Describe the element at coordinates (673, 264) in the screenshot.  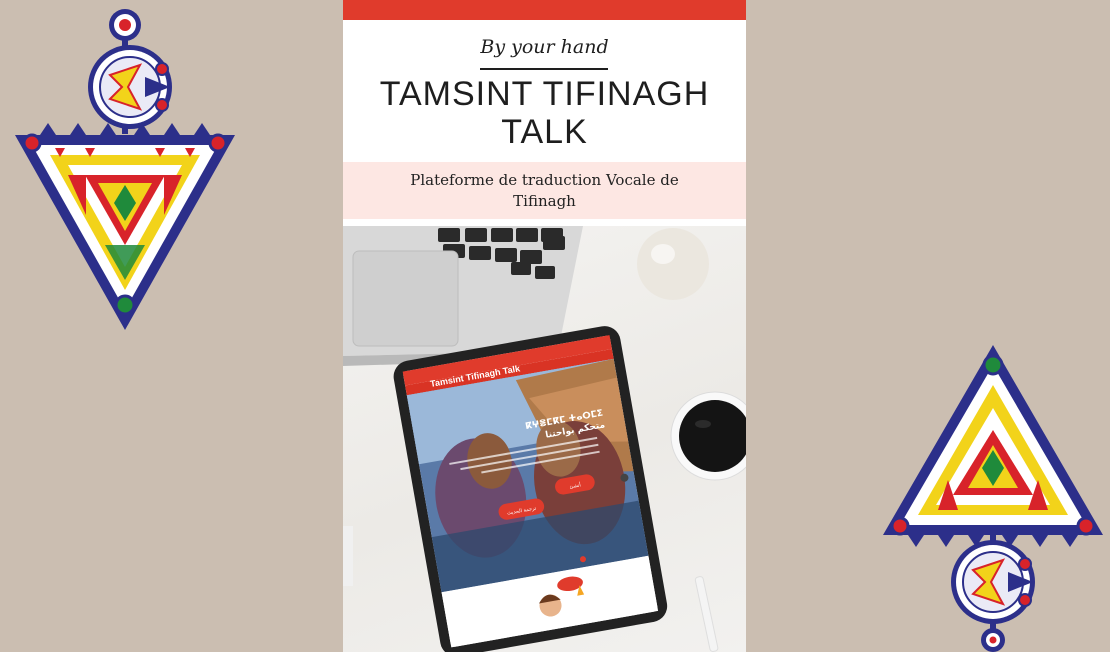
I see `ceramic-ornament` at that location.